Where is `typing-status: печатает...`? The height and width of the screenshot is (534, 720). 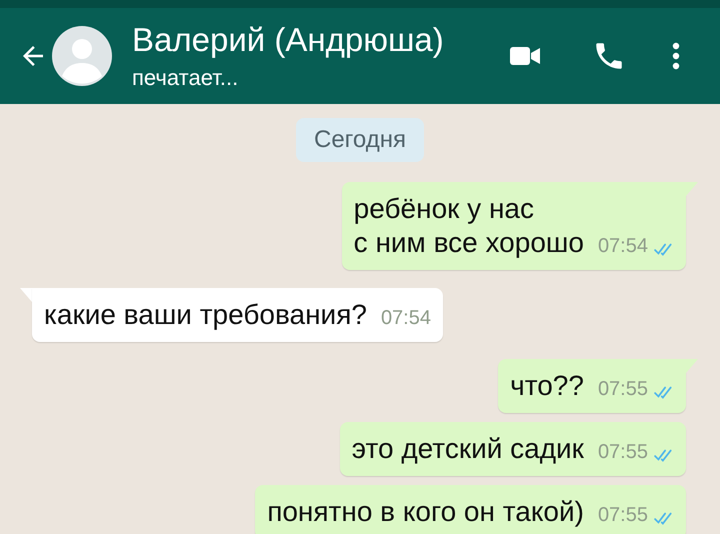 typing-status: печатает... is located at coordinates (186, 78).